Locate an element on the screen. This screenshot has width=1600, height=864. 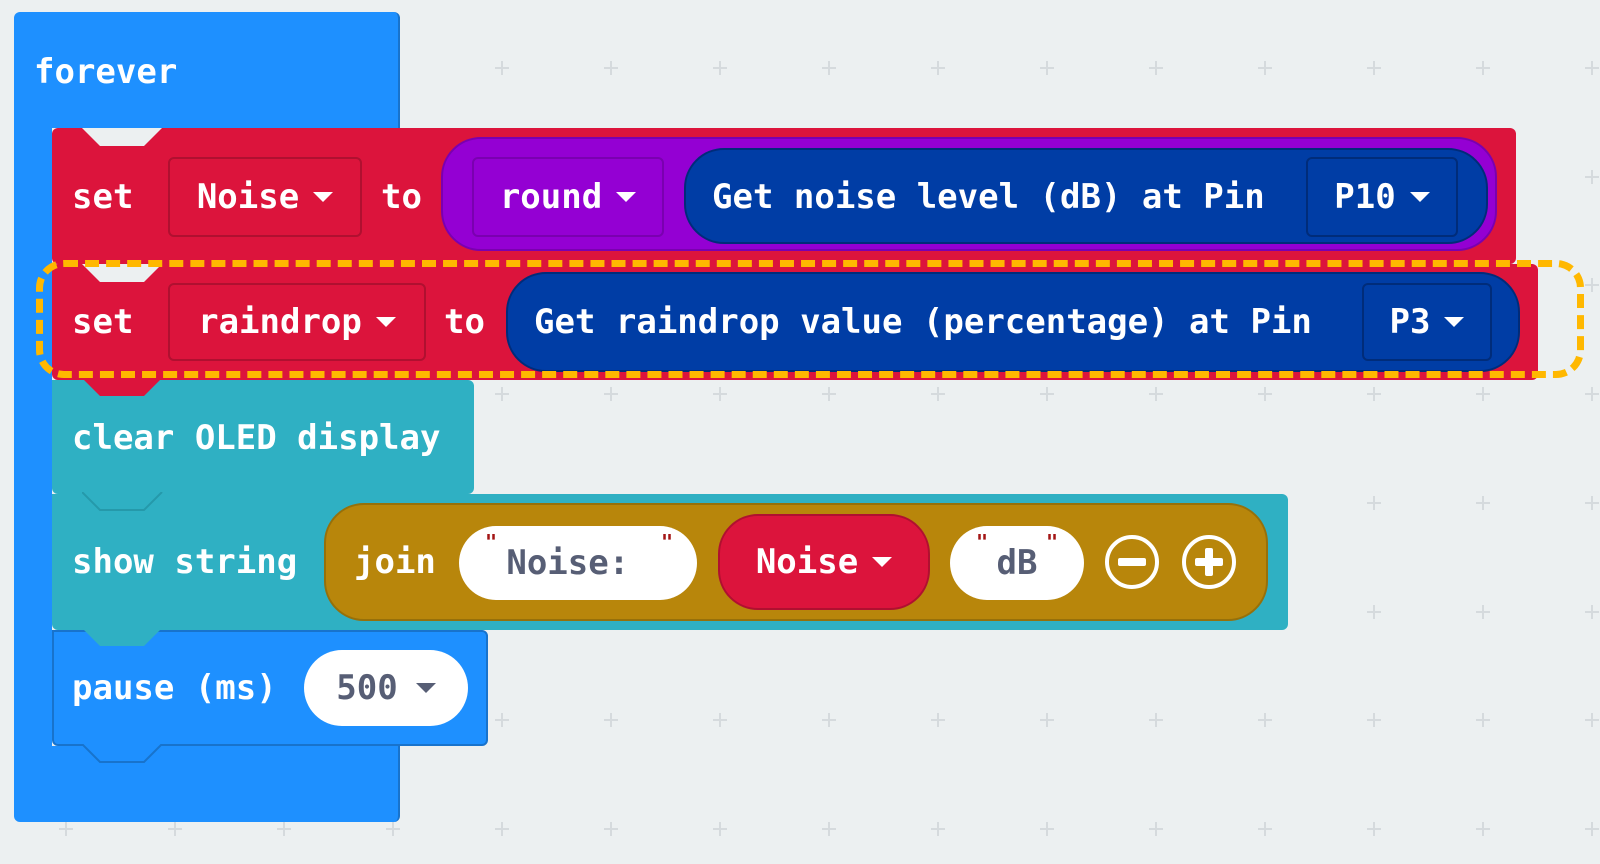
raindrop-sensor-label: Get raindrop value (percentage) at Pin is located at coordinates (923, 322).